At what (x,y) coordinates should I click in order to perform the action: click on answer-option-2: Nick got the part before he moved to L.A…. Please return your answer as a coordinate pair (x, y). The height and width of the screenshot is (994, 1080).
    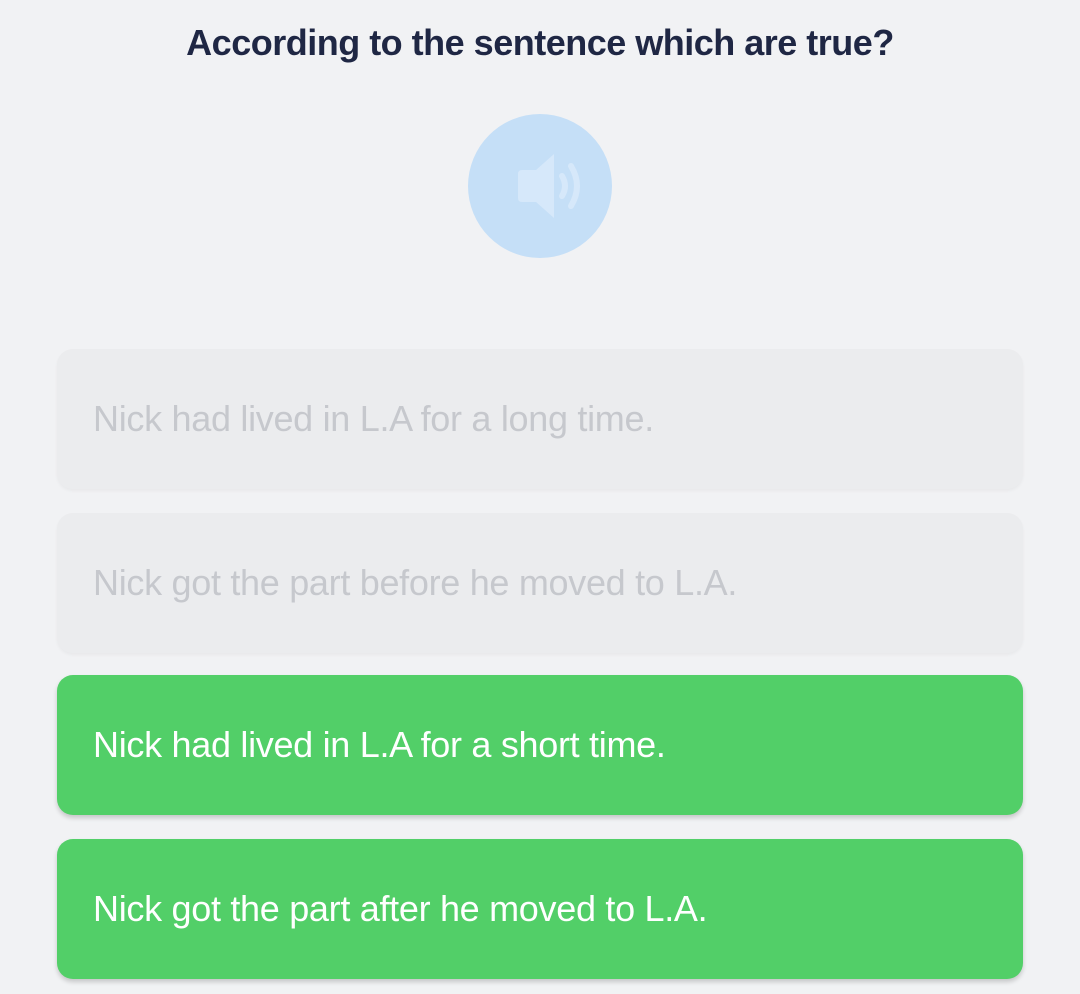
    Looking at the image, I should click on (540, 583).